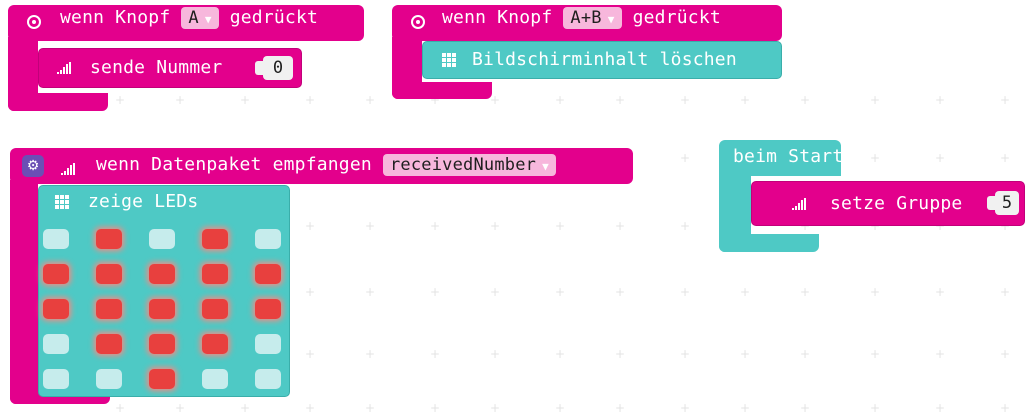 This screenshot has width=1031, height=415. I want to click on button-select-dropdown: A+B ▼, so click(592, 18).